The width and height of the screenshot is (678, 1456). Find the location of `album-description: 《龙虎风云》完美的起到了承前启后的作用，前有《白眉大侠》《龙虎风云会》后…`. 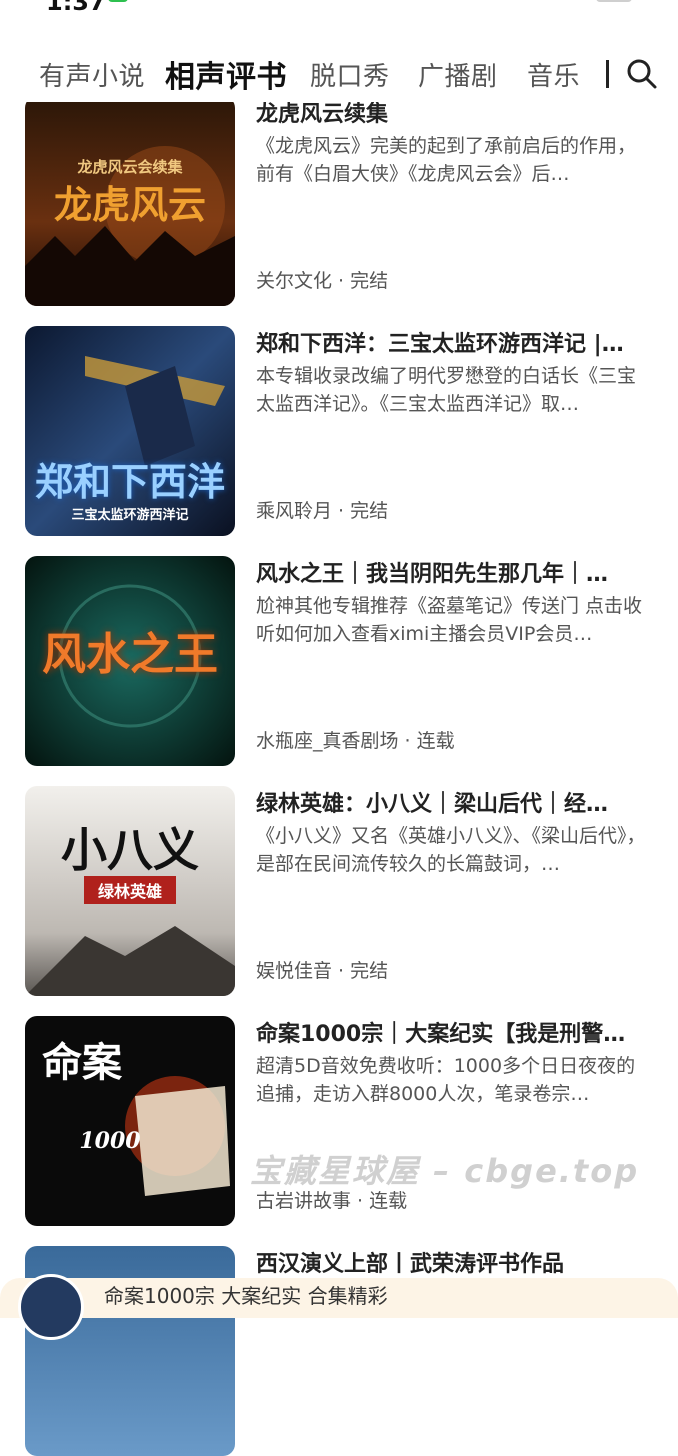

album-description: 《龙虎风云》完美的起到了承前启后的作用，前有《白眉大侠》《龙虎风云会》后… is located at coordinates (446, 160).